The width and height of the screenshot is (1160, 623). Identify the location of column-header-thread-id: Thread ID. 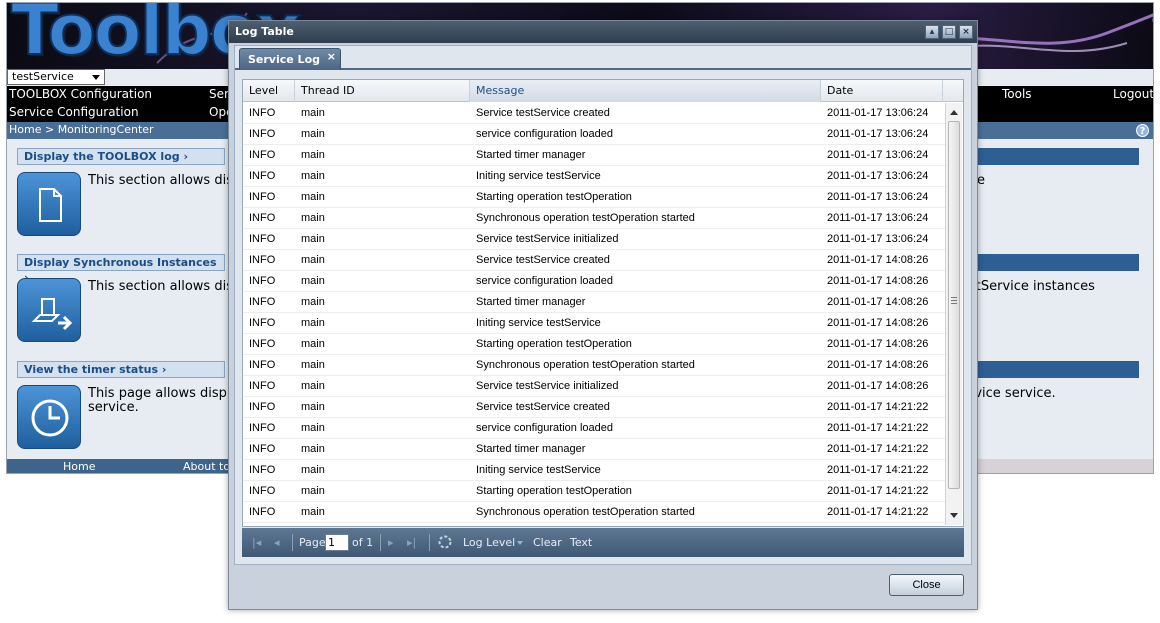
(382, 91).